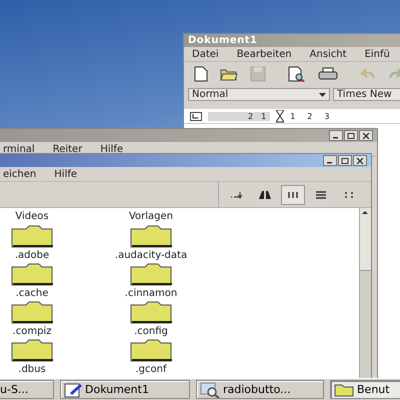 The height and width of the screenshot is (400, 400). What do you see at coordinates (32, 216) in the screenshot?
I see `file-name: Videos` at bounding box center [32, 216].